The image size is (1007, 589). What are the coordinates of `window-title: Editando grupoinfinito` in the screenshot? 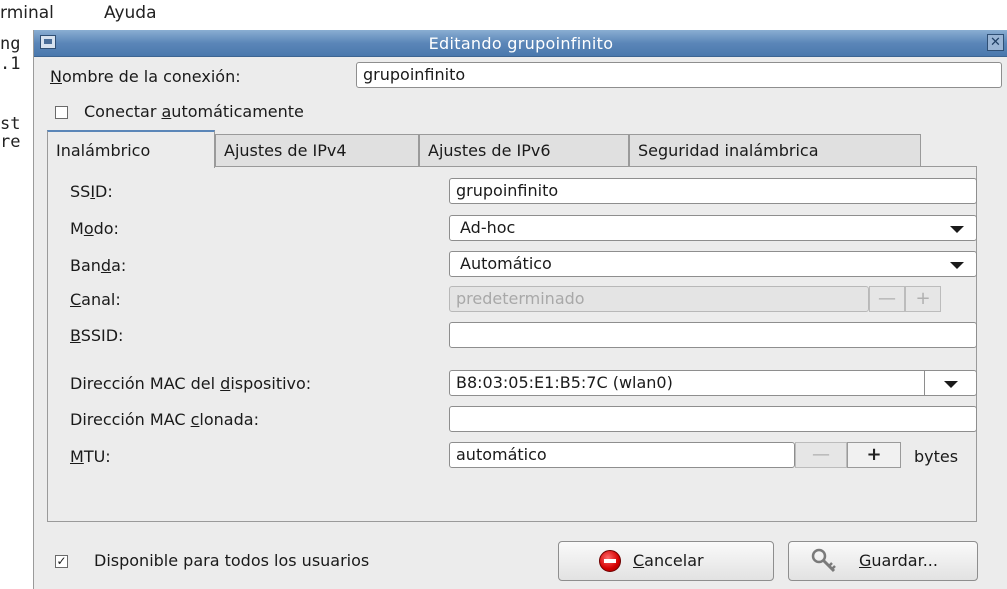 It's located at (521, 43).